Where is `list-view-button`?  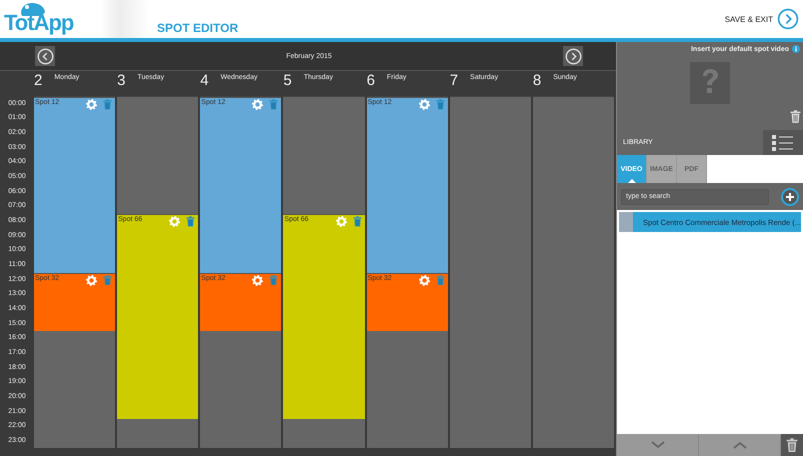 list-view-button is located at coordinates (783, 142).